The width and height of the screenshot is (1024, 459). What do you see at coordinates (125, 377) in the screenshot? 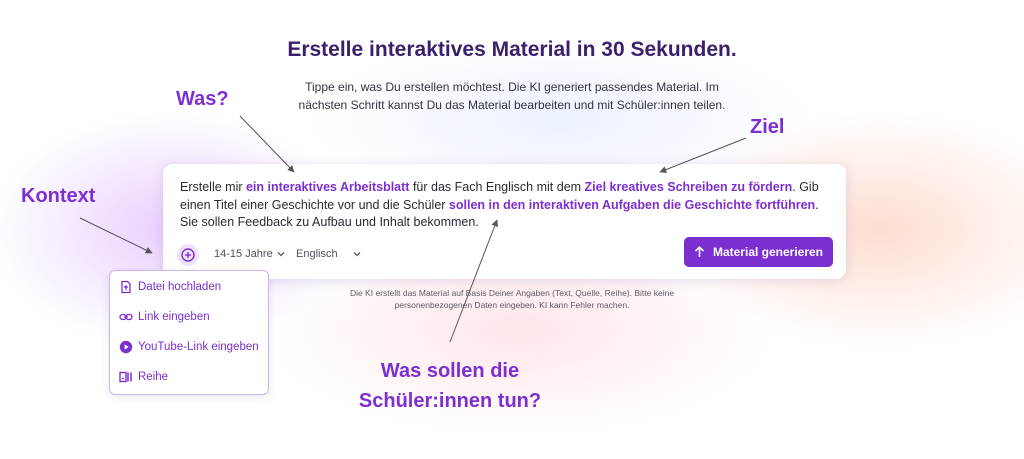
I see `series-icon` at bounding box center [125, 377].